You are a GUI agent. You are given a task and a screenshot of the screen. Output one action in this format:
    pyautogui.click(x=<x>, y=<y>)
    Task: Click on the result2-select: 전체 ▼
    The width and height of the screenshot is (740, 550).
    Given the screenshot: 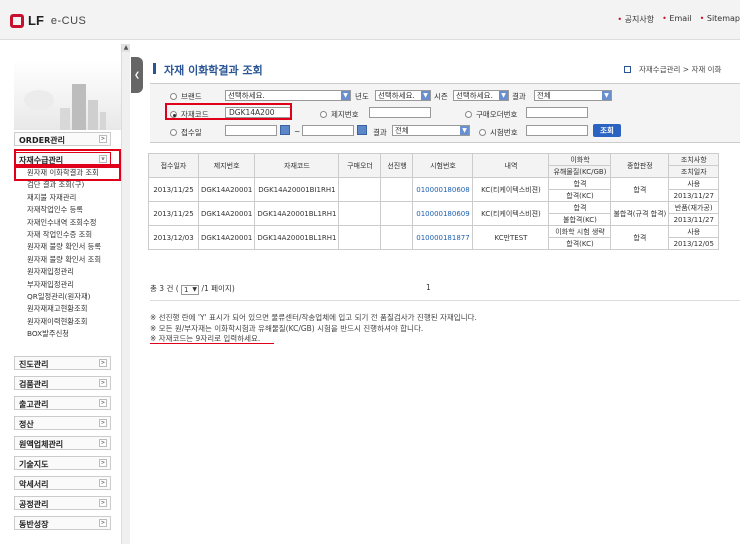 What is the action you would take?
    pyautogui.click(x=431, y=130)
    